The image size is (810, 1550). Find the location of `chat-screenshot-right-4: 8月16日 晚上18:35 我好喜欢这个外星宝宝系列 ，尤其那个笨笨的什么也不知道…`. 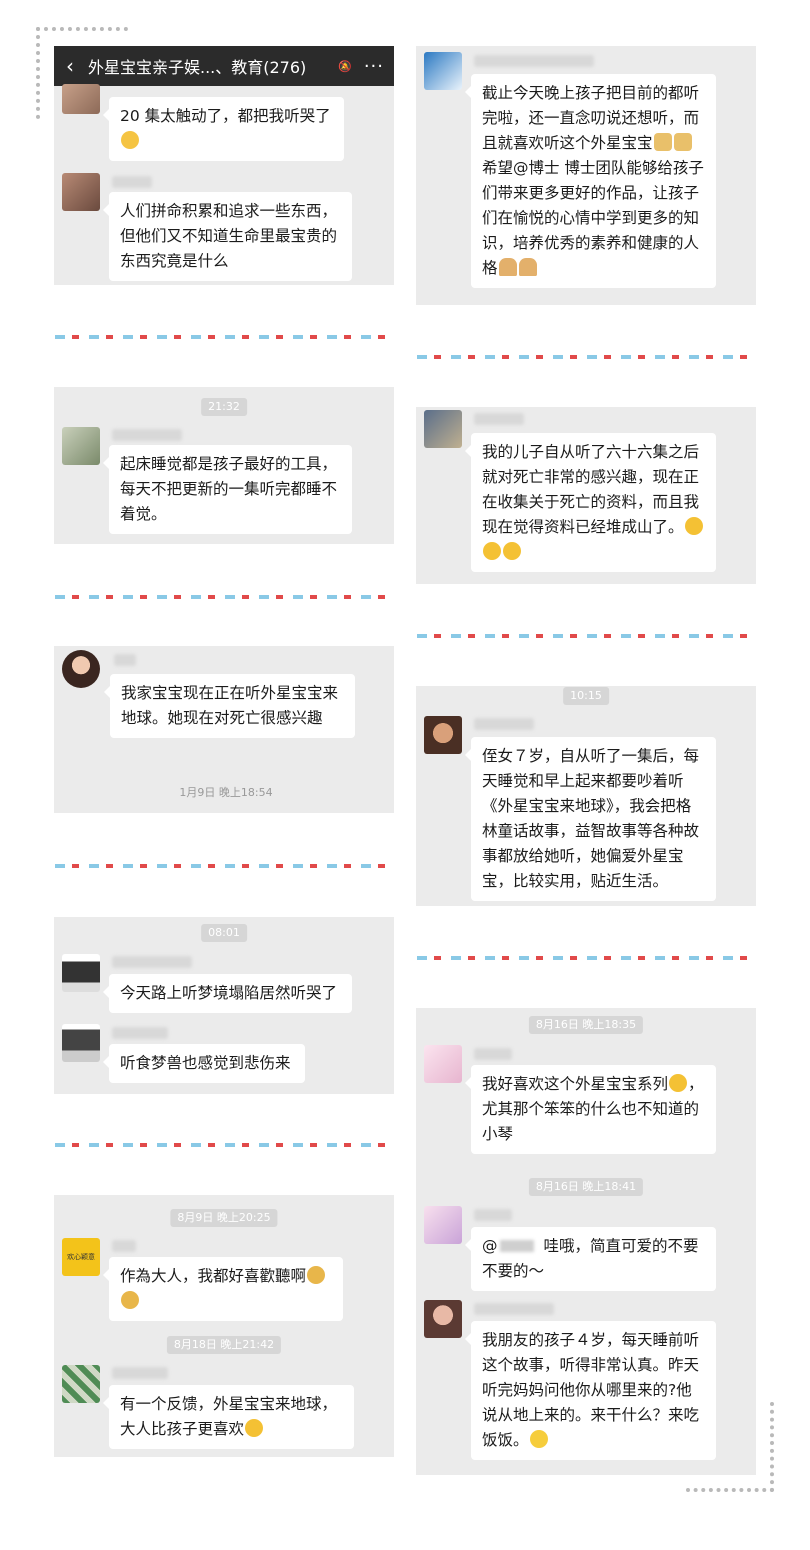

chat-screenshot-right-4: 8月16日 晚上18:35 我好喜欢这个外星宝宝系列 ，尤其那个笨笨的什么也不知道… is located at coordinates (586, 1241).